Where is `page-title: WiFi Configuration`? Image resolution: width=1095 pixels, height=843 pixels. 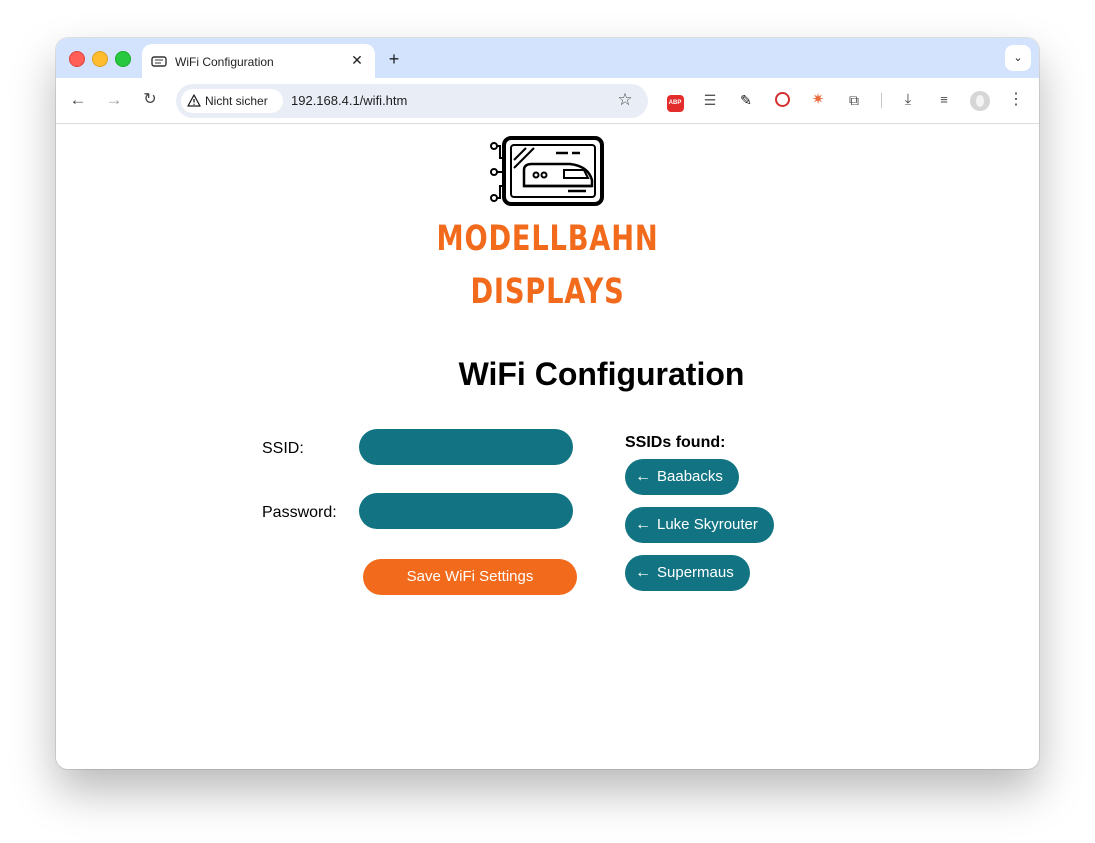
page-title: WiFi Configuration is located at coordinates (601, 374).